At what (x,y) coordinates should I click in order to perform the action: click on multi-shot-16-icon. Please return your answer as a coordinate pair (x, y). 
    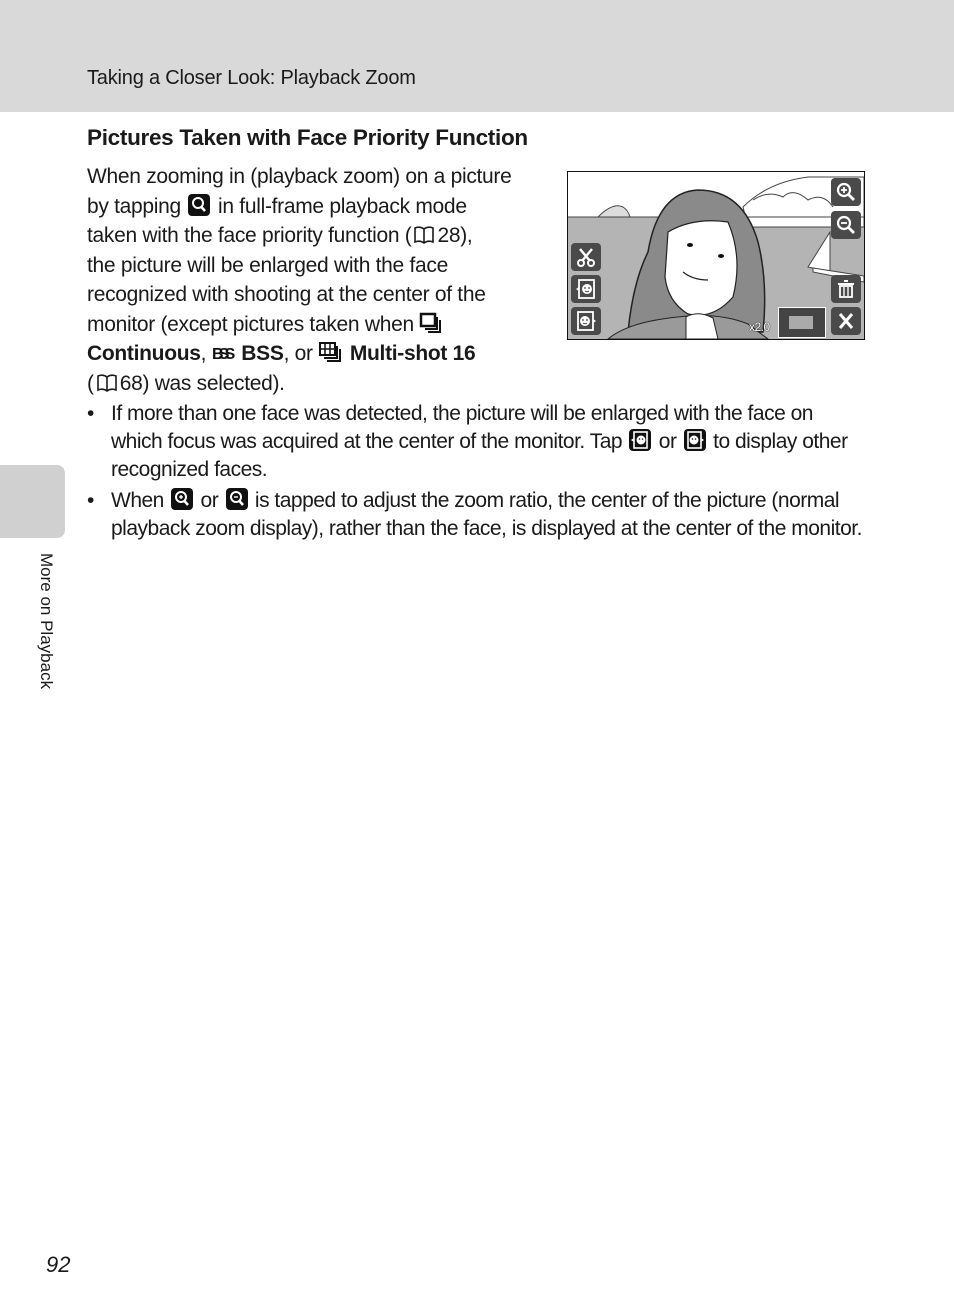
    Looking at the image, I should click on (330, 352).